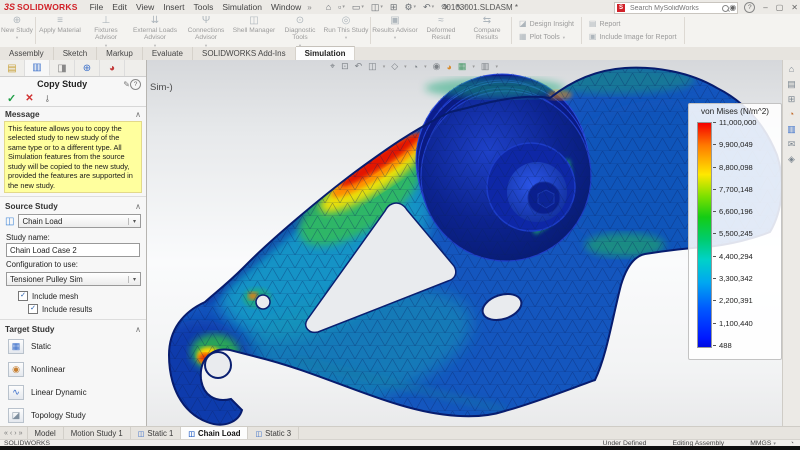 This screenshot has height=450, width=800. I want to click on diagnostic-tools-button: ⊙ Diagnostic Tools ▾, so click(300, 31).